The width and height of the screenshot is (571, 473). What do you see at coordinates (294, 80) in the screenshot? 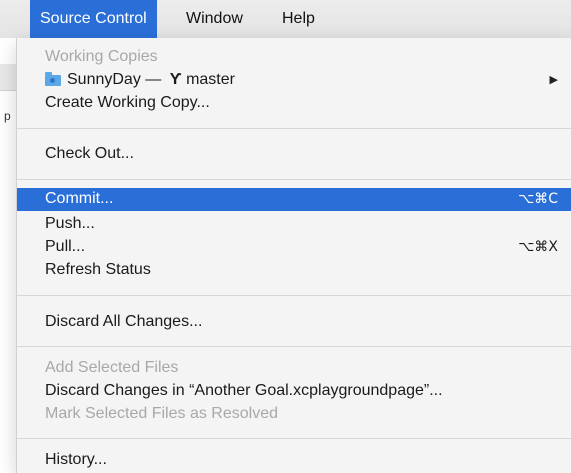
I see `working-copy-item: SunnyDay — Ƴmaster ▶` at bounding box center [294, 80].